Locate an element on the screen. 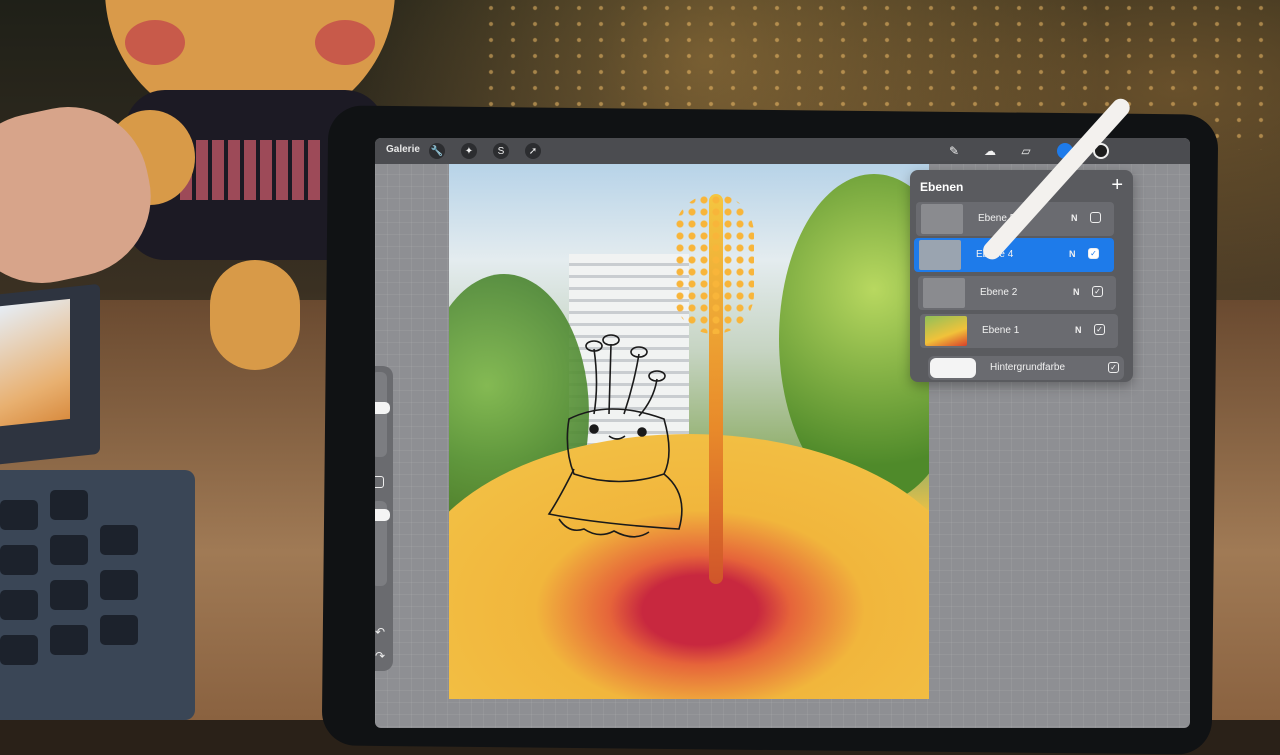  plush-shirt-pattern is located at coordinates (250, 170).